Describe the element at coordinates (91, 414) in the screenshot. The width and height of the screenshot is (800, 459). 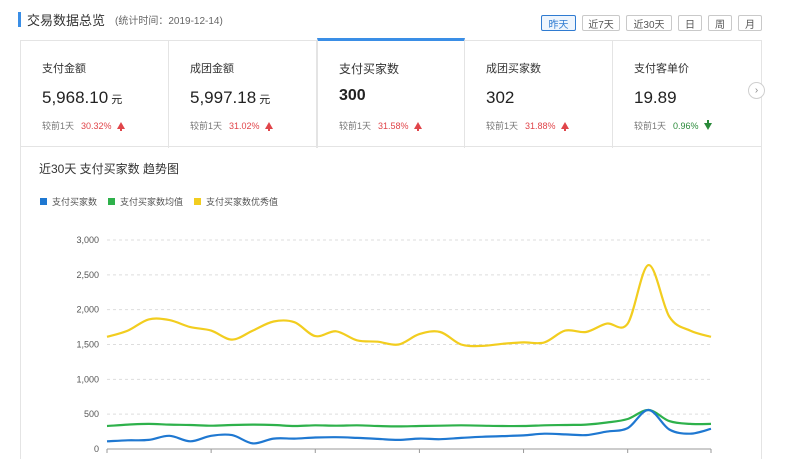
I see `y-tick-label: 500` at that location.